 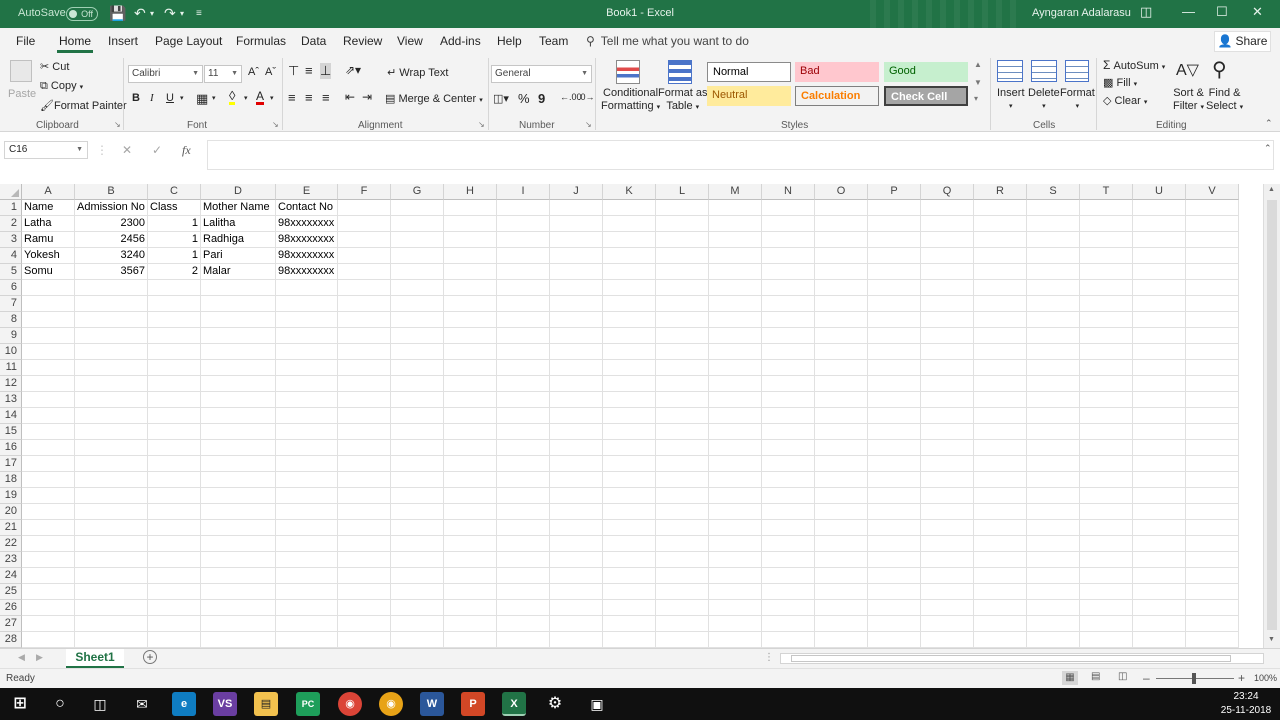 I want to click on cell-c18, so click(x=174, y=480).